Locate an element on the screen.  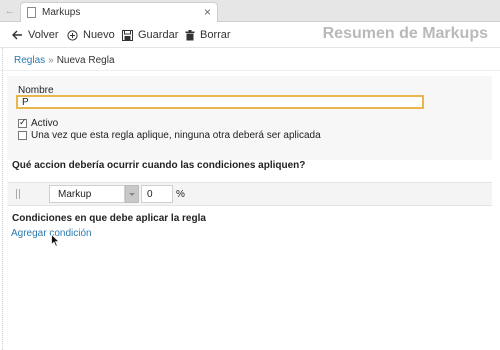
delete-button: Borrar is located at coordinates (208, 35).